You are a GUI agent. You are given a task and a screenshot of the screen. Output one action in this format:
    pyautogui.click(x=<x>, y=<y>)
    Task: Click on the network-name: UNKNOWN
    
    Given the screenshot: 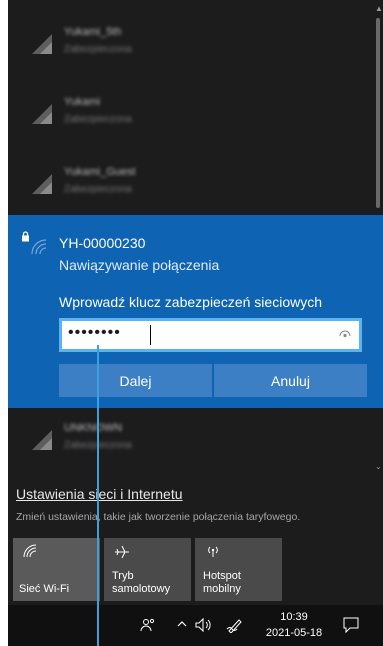 What is the action you would take?
    pyautogui.click(x=93, y=428)
    